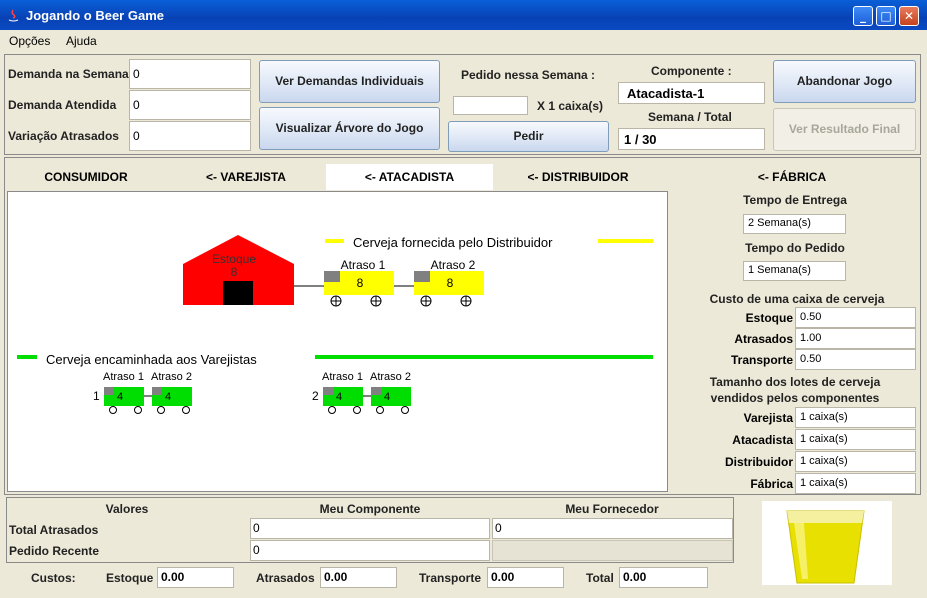 Image resolution: width=927 pixels, height=598 pixels. What do you see at coordinates (450, 283) in the screenshot?
I see `delay2-value: 8` at bounding box center [450, 283].